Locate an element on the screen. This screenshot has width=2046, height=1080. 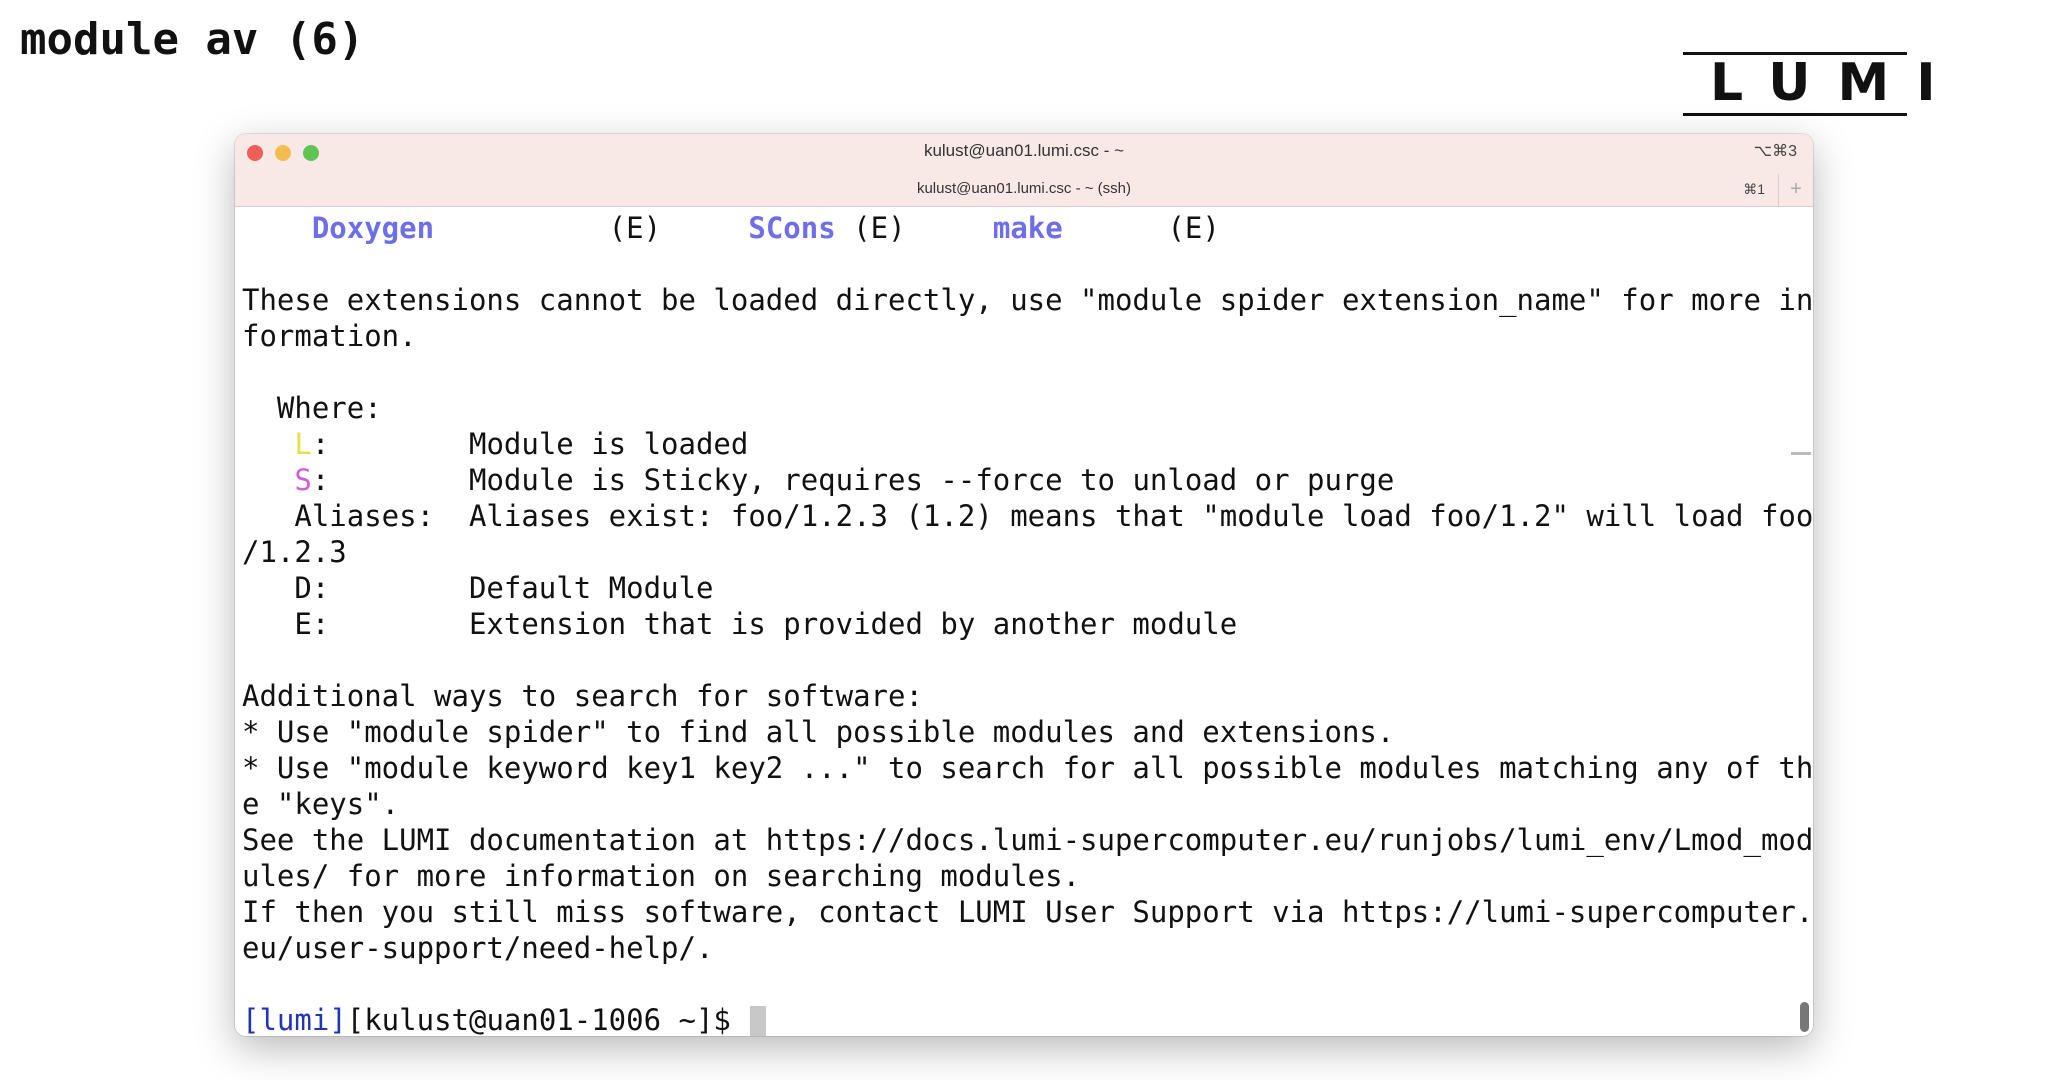
output-line: e "keys". is located at coordinates (321, 804).